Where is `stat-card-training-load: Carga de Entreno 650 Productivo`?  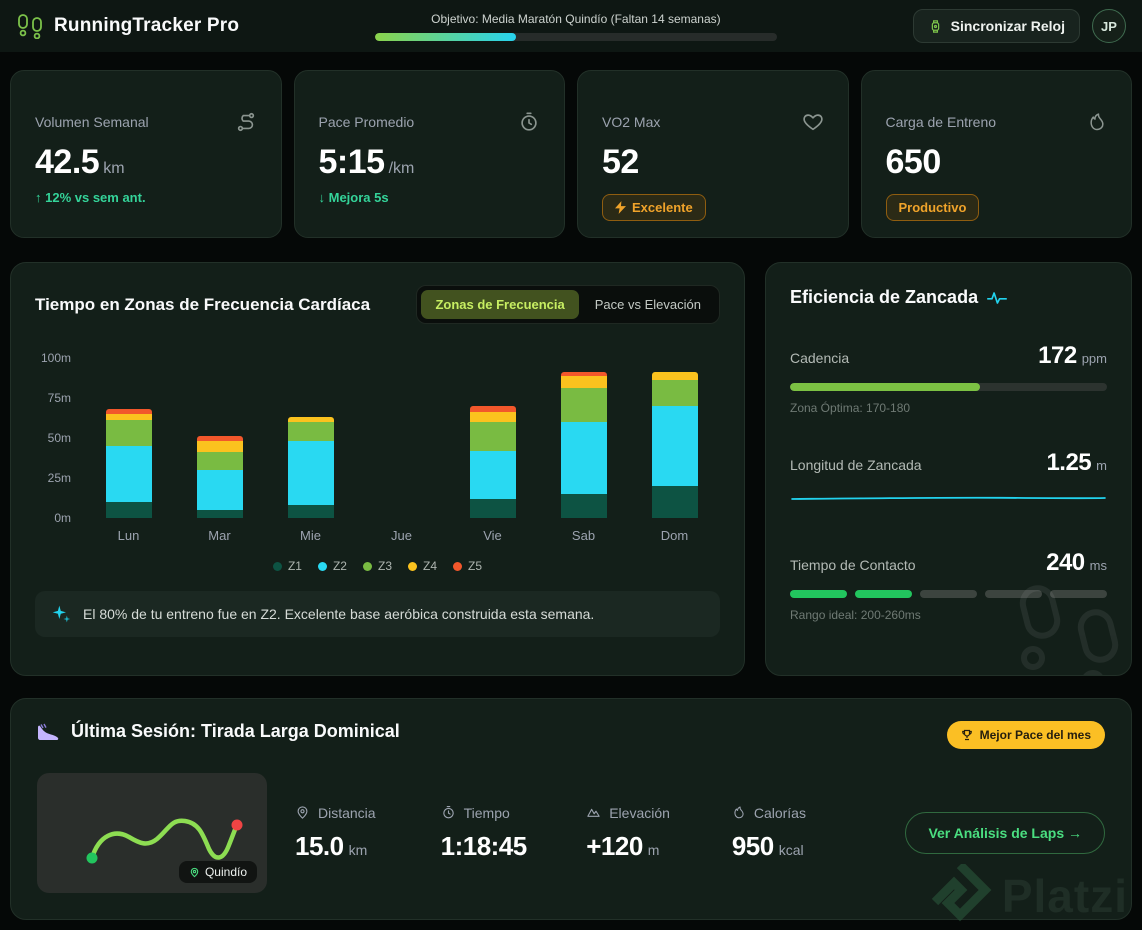
stat-card-training-load: Carga de Entreno 650 Productivo is located at coordinates (996, 154).